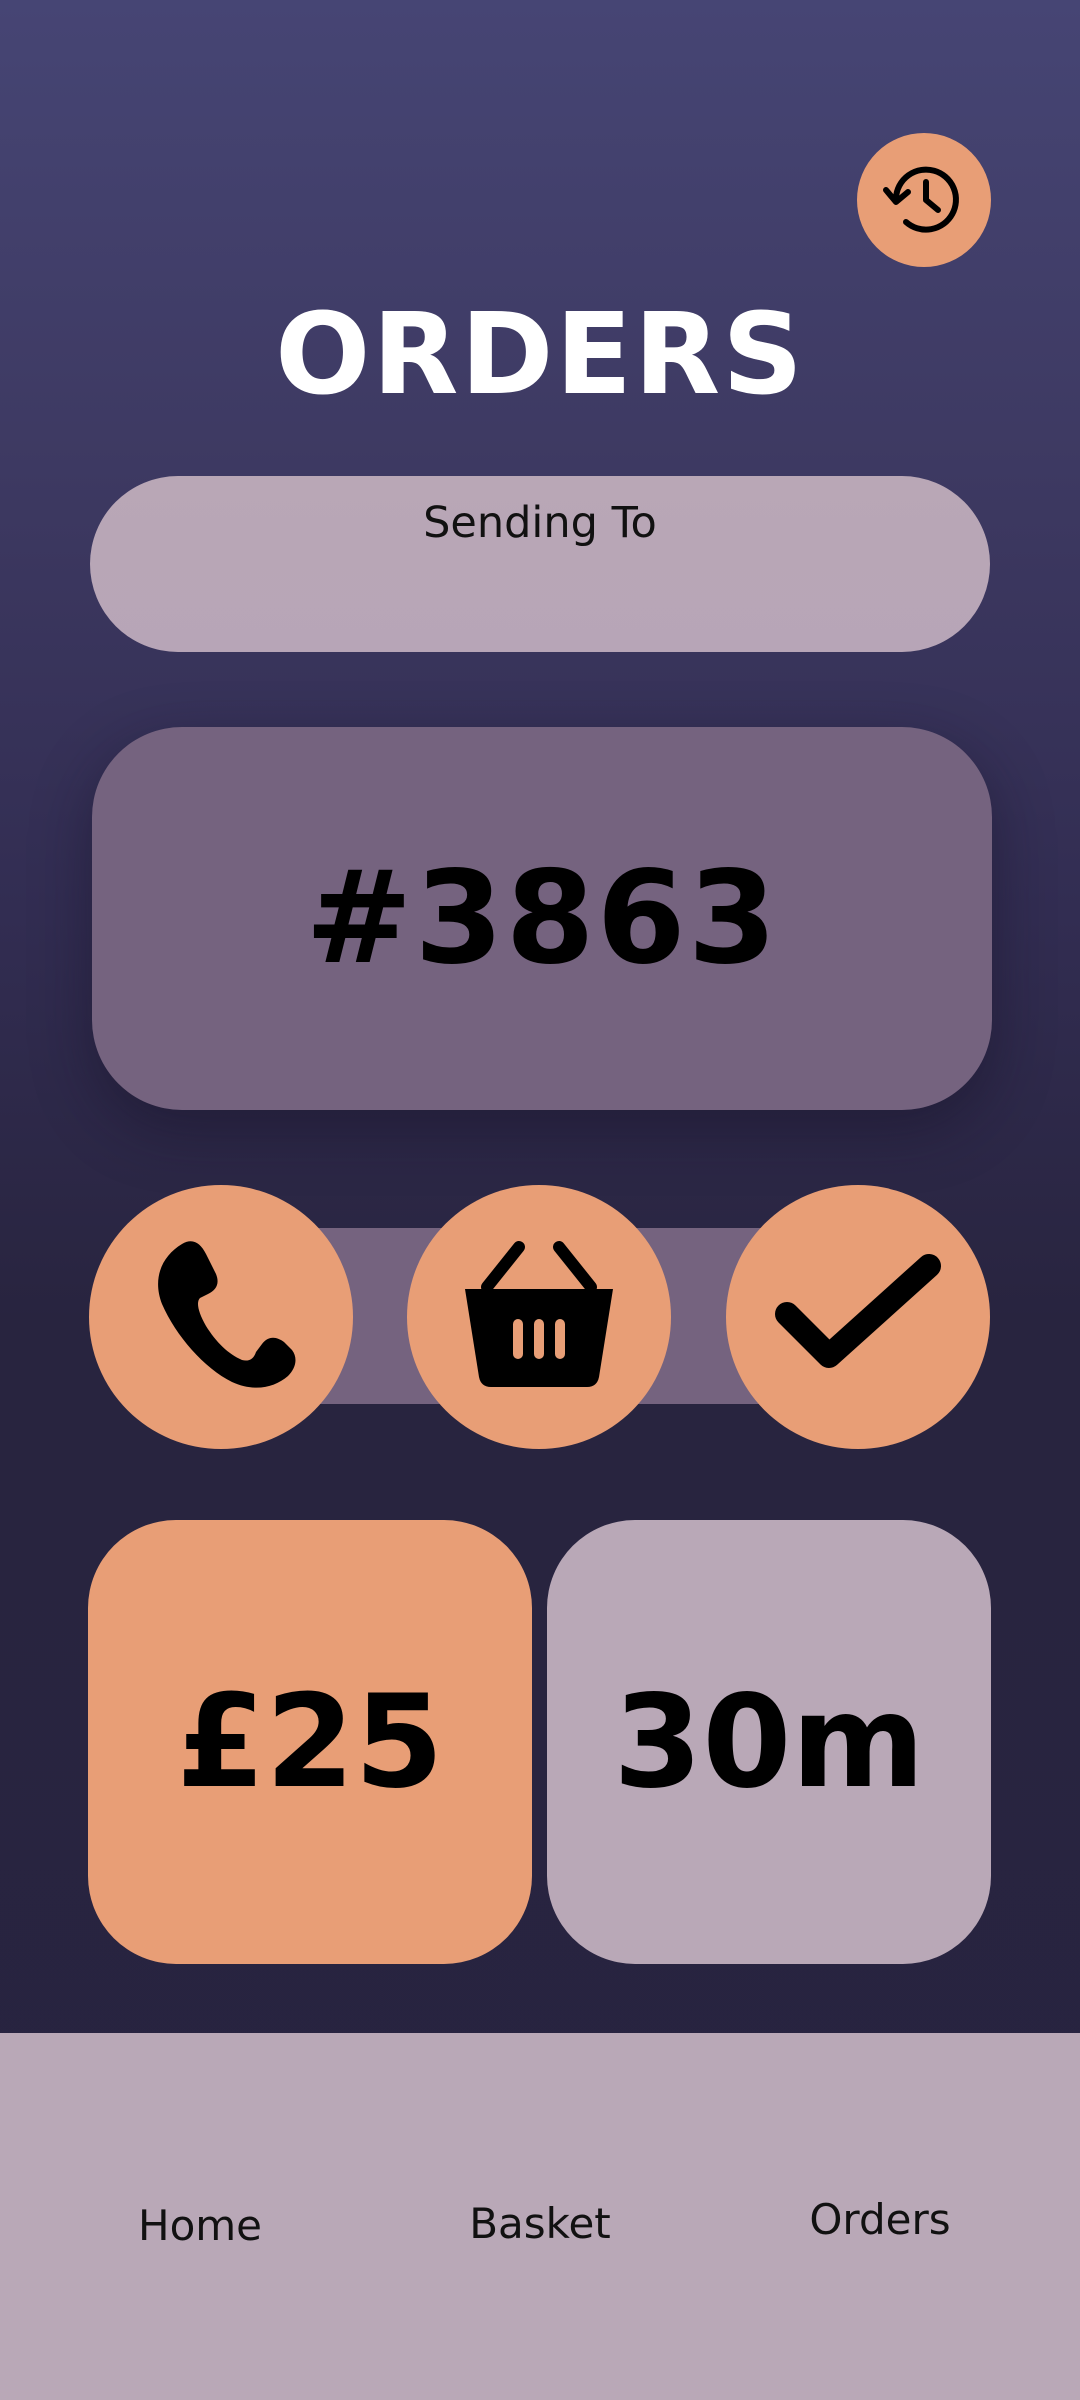  I want to click on history-button, so click(924, 200).